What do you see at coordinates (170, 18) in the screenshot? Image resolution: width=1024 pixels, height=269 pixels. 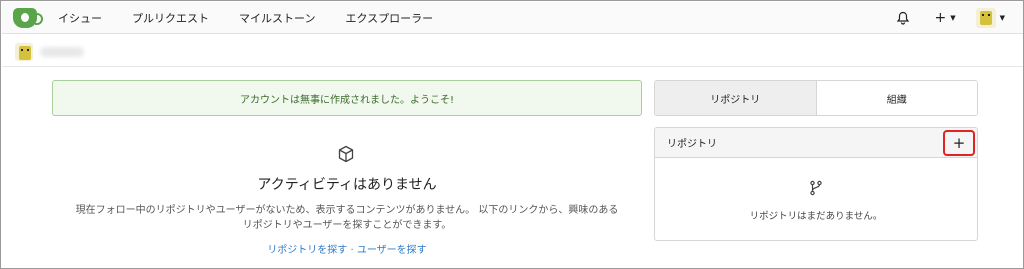 I see `nav-pull-requests: プルリクエスト` at bounding box center [170, 18].